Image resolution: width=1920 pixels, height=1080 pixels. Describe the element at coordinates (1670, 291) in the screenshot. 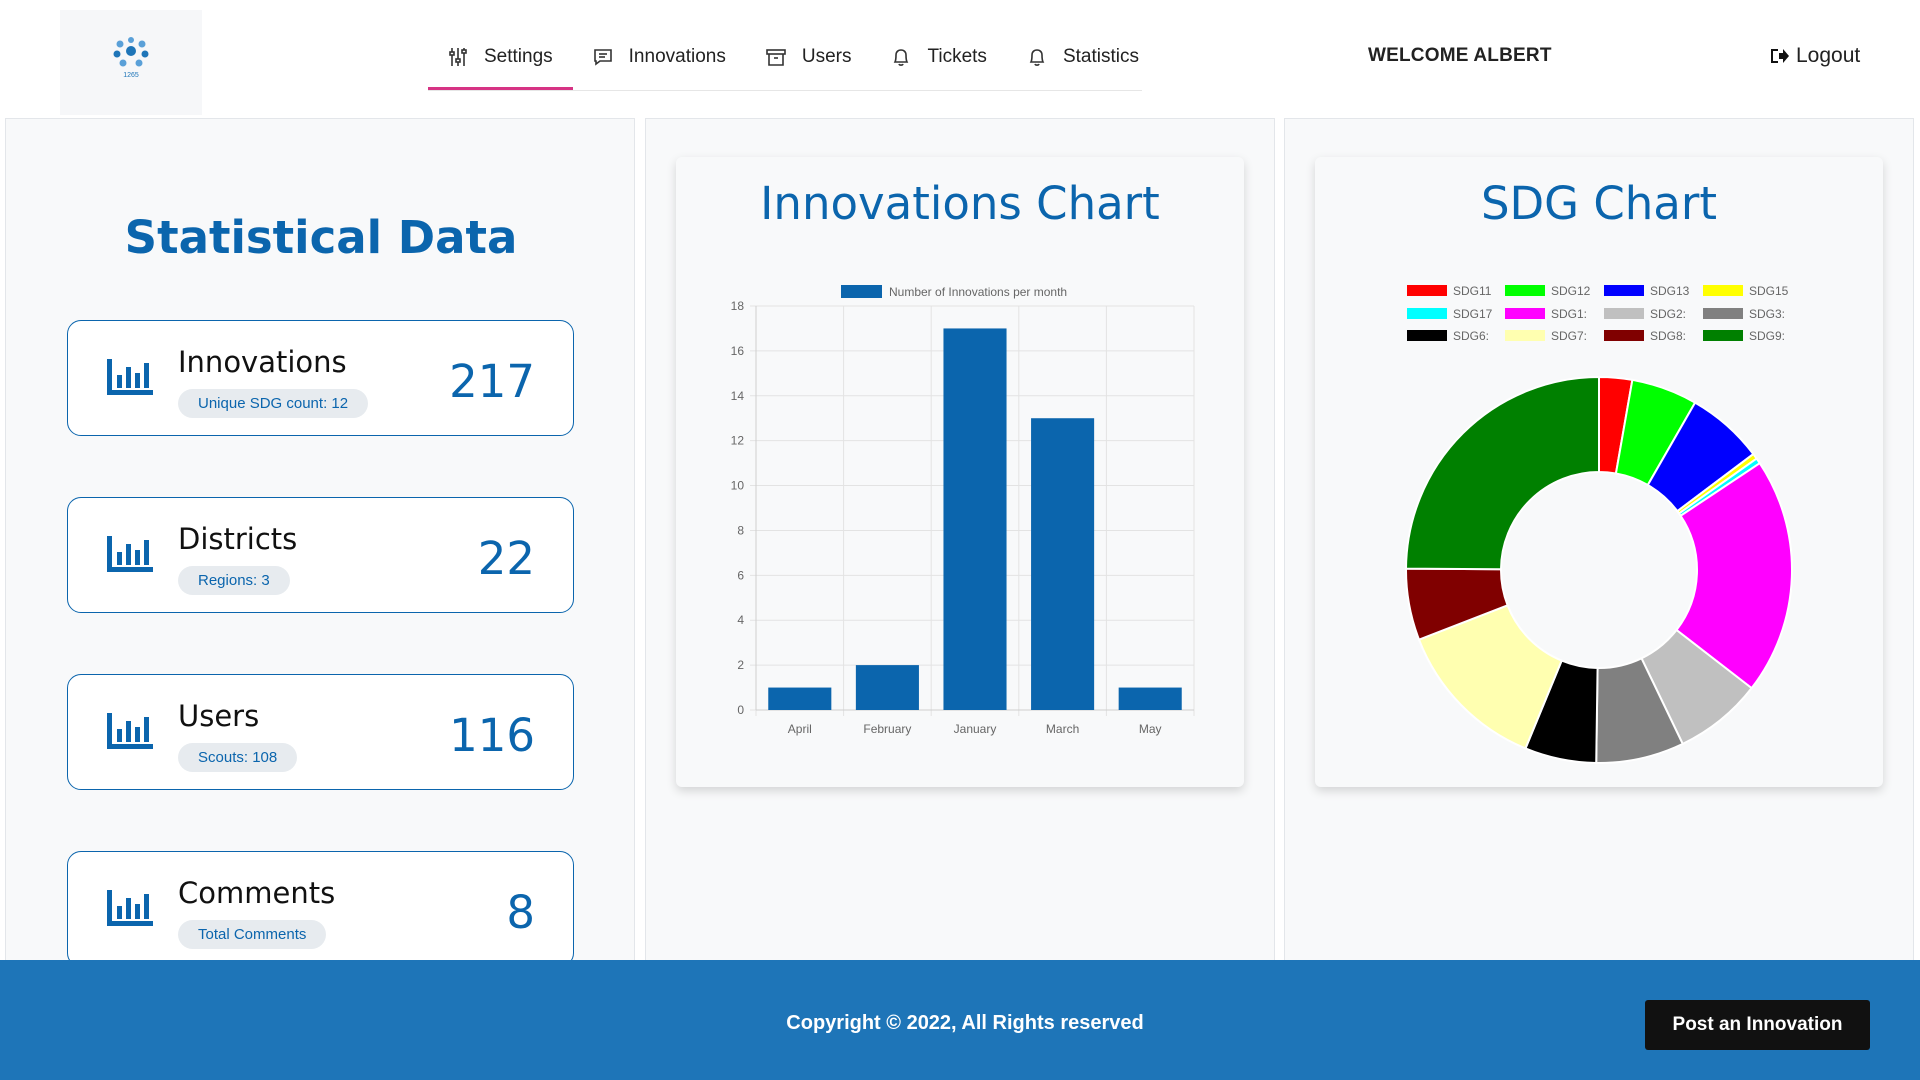

I see `legend-label: SDG13` at that location.